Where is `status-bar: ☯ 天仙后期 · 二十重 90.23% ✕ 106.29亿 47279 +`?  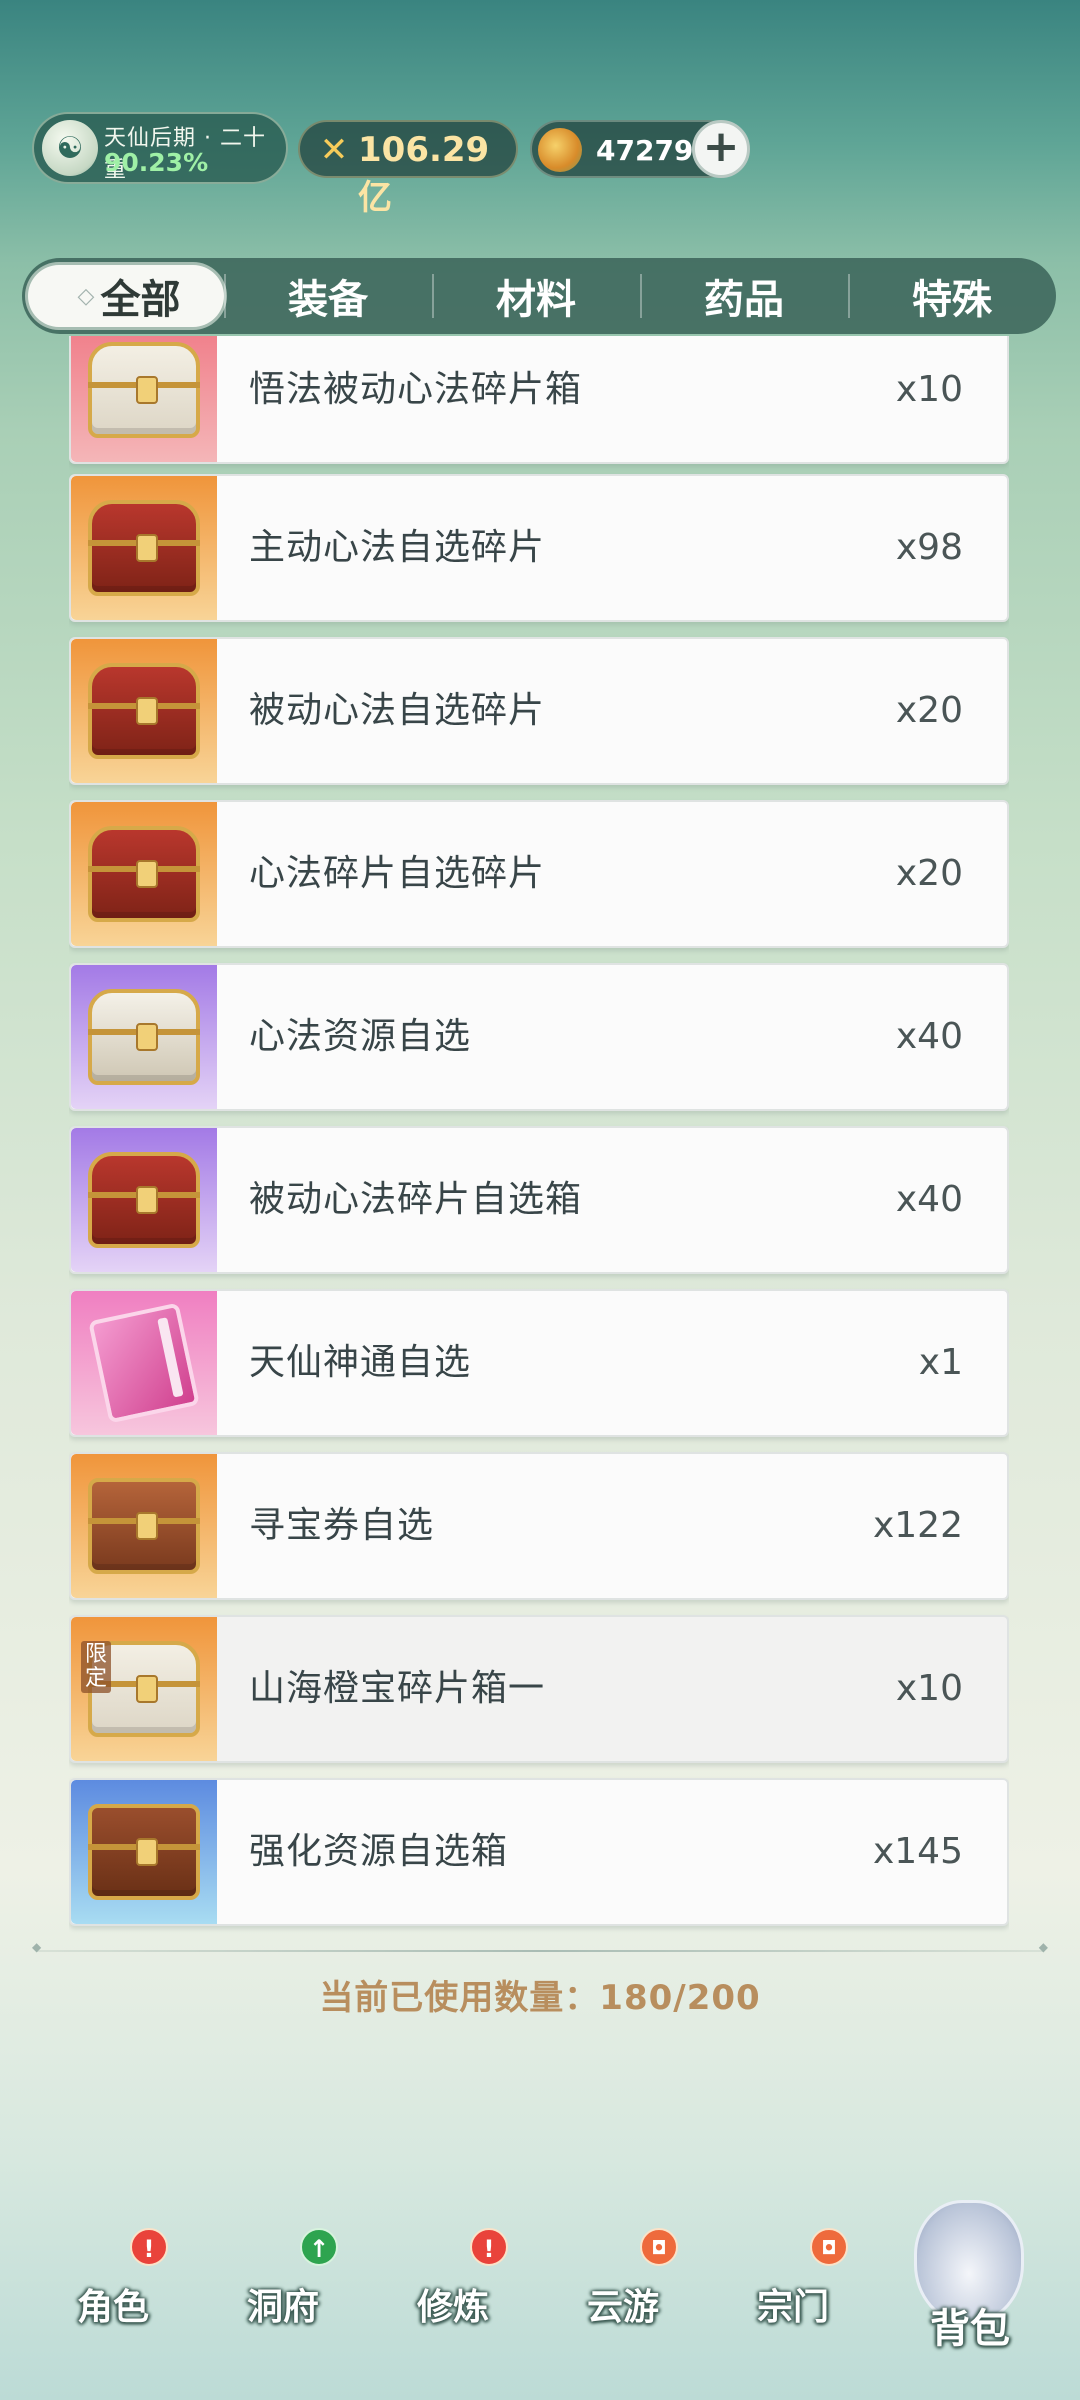
status-bar: ☯ 天仙后期 · 二十重 90.23% ✕ 106.29亿 47279 + is located at coordinates (540, 165).